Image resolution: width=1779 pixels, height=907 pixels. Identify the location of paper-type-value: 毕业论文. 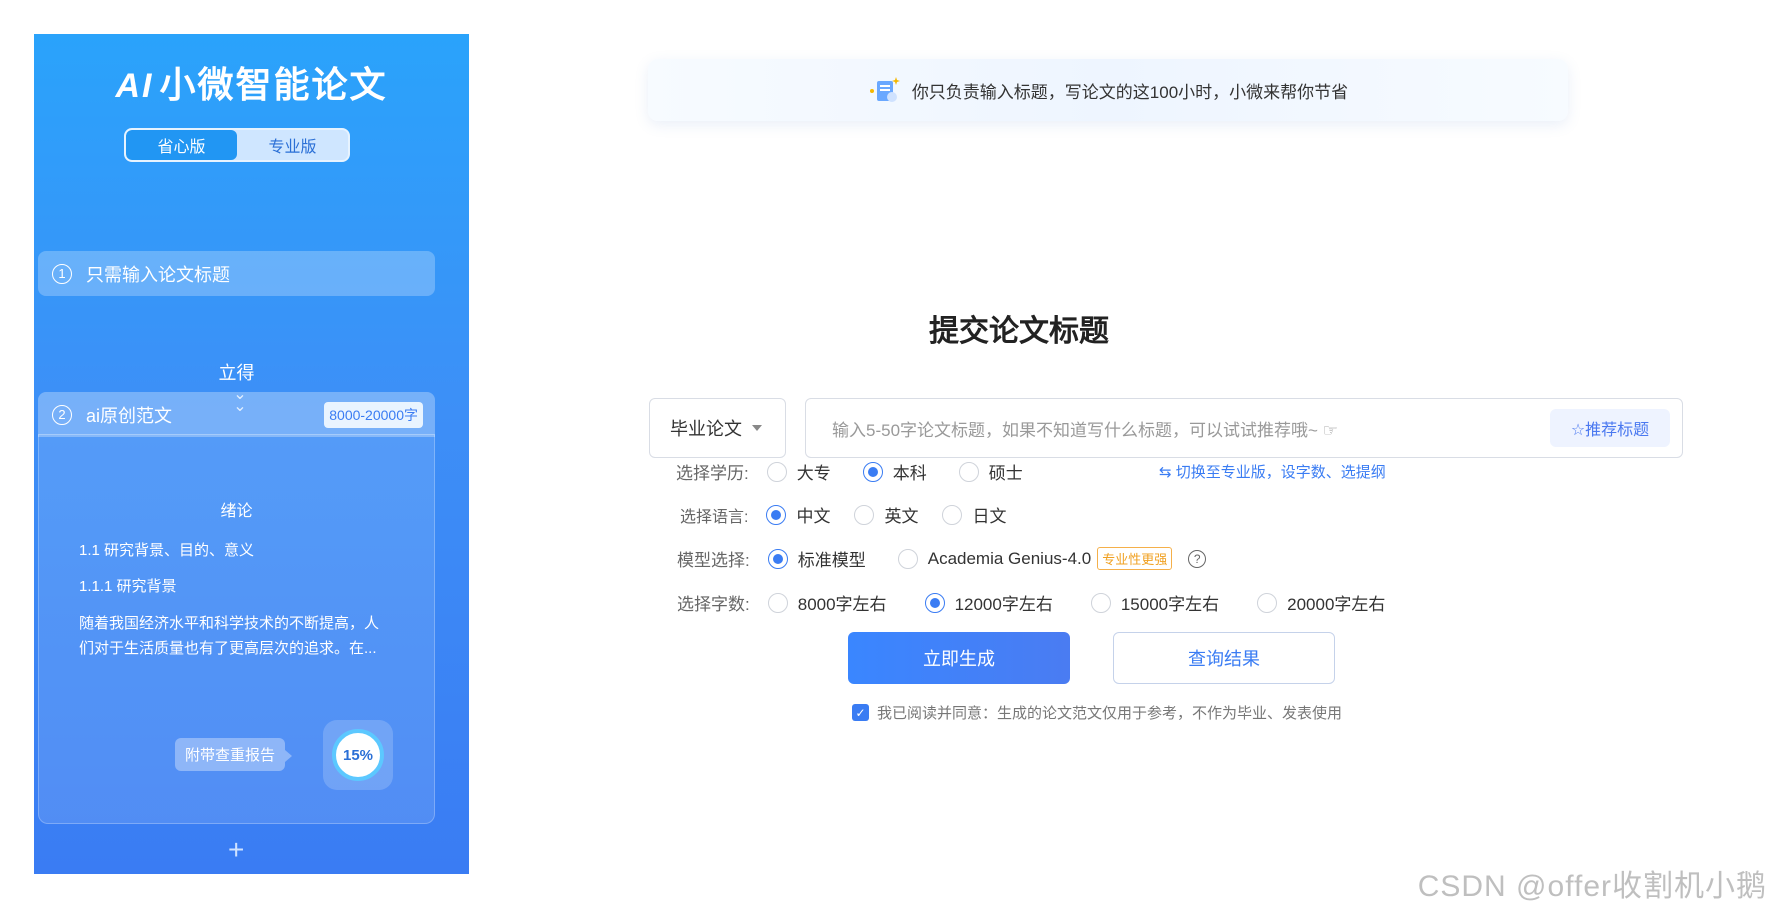
(706, 429).